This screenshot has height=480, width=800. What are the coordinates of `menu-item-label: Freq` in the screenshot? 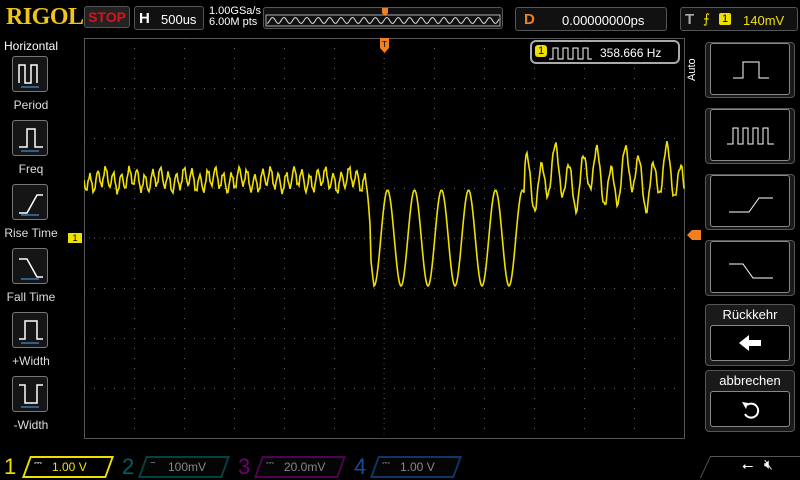 It's located at (31, 169).